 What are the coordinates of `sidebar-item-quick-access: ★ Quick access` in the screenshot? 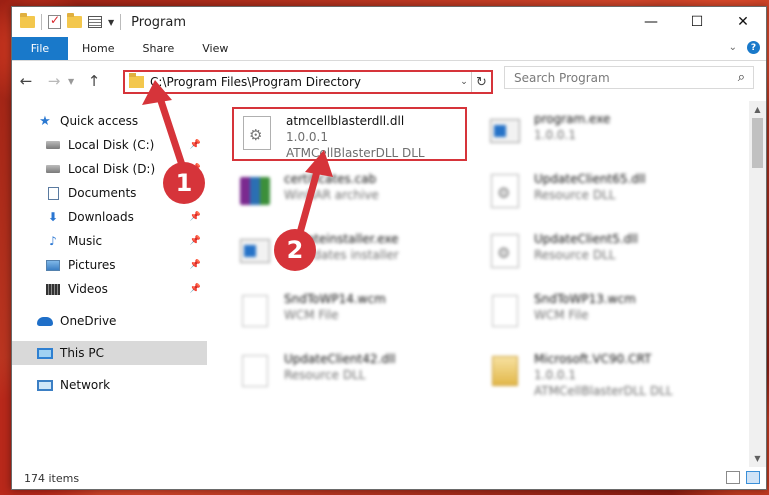 It's located at (109, 121).